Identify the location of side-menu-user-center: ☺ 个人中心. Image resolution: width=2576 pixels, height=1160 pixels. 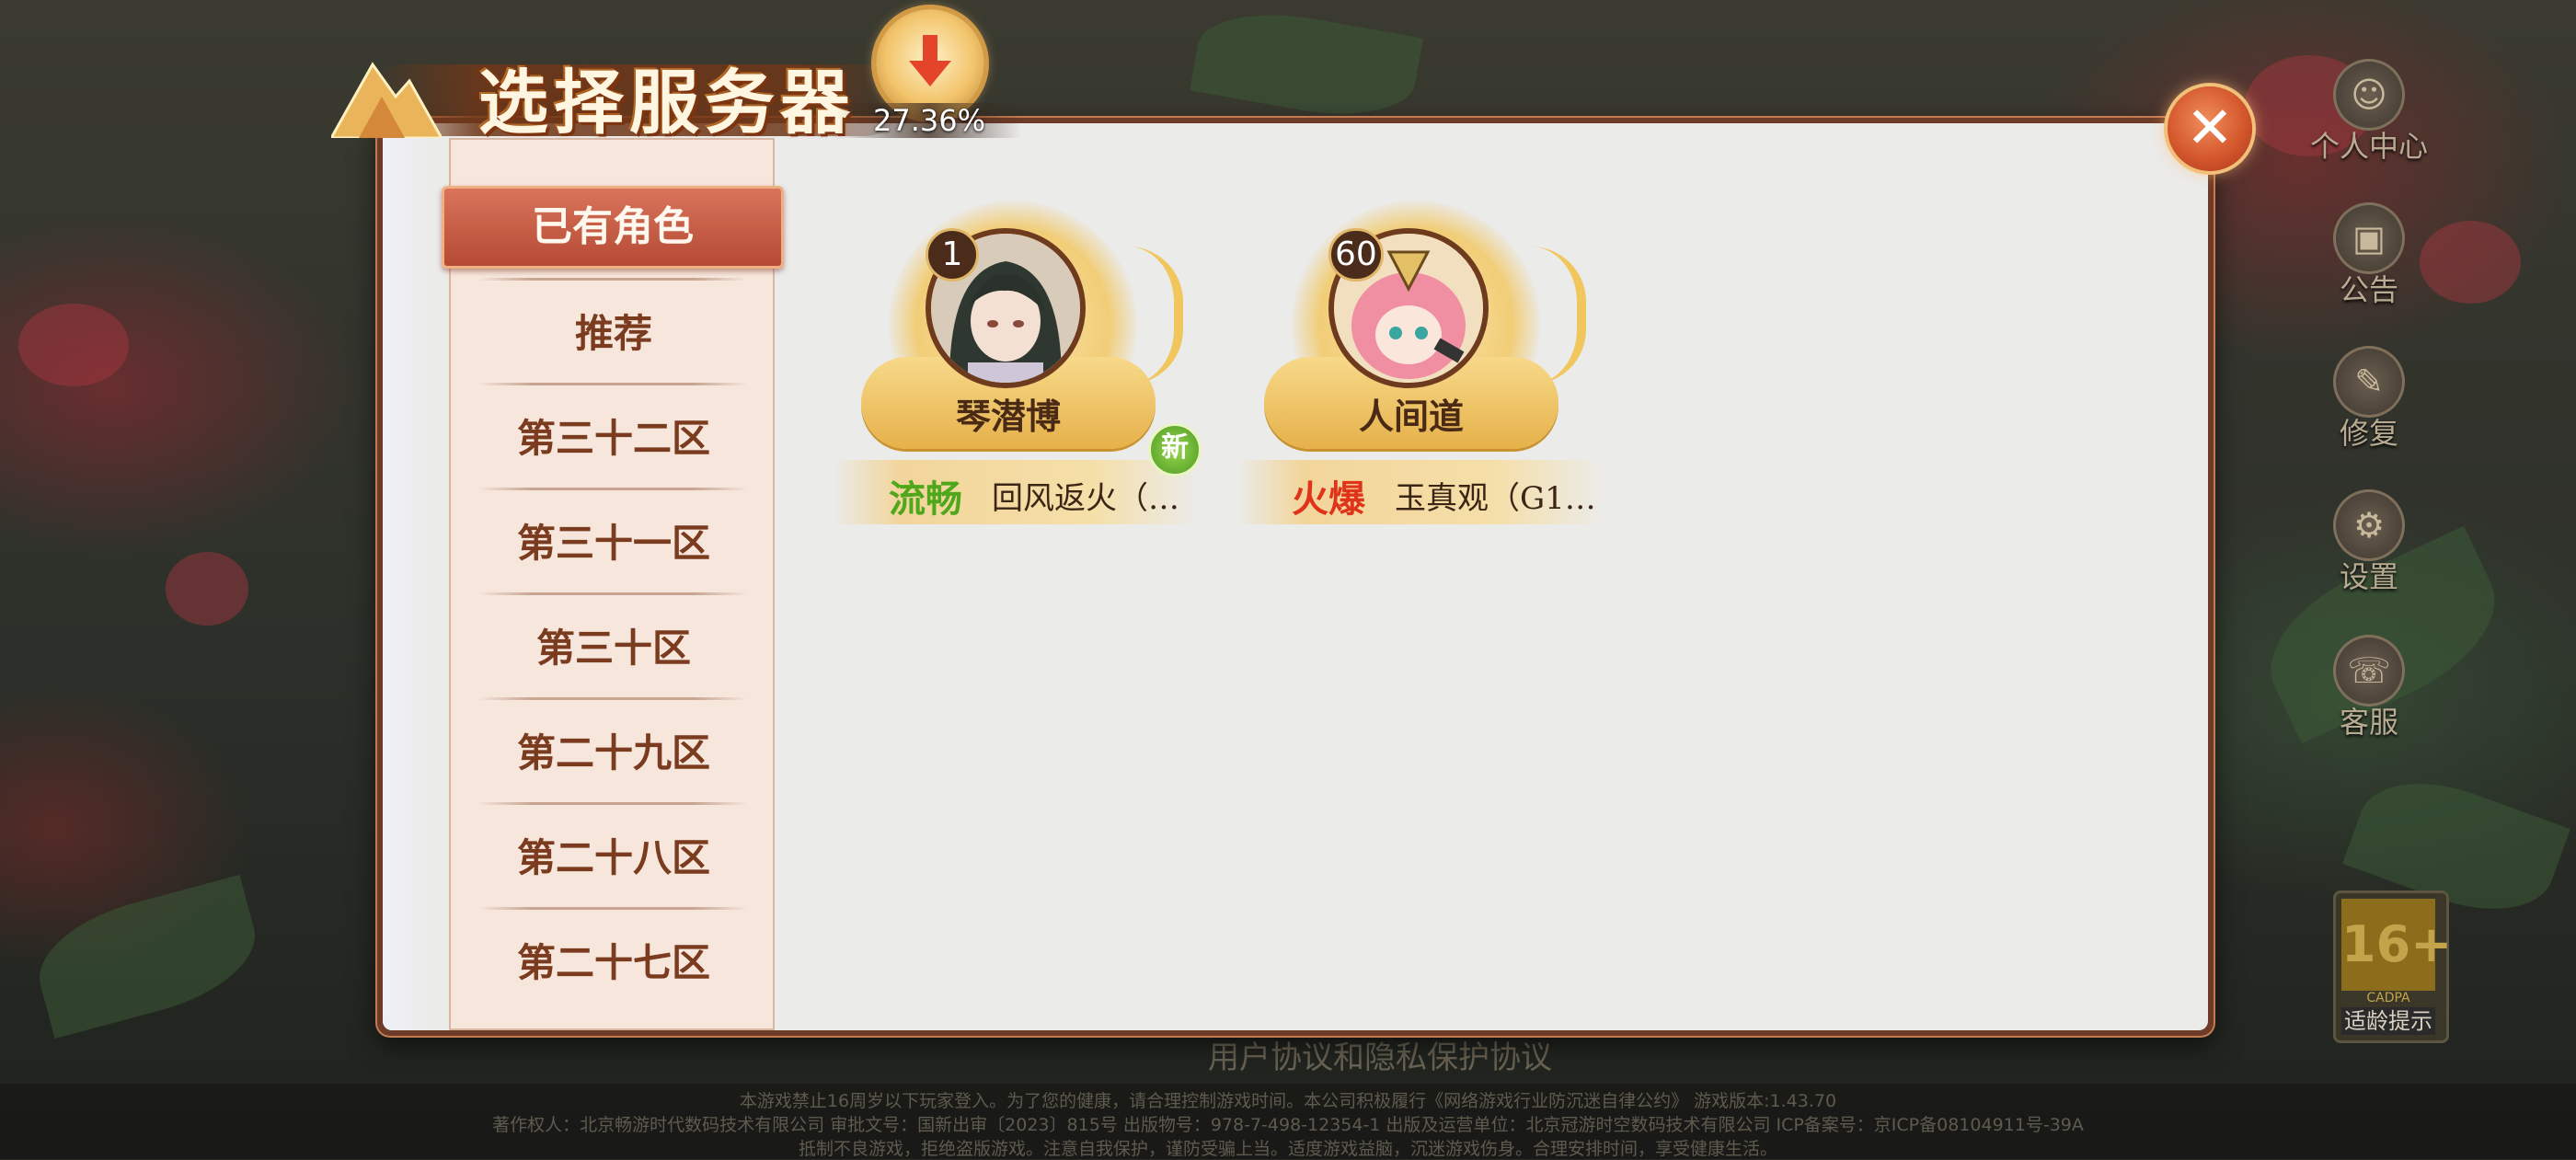
(2369, 112).